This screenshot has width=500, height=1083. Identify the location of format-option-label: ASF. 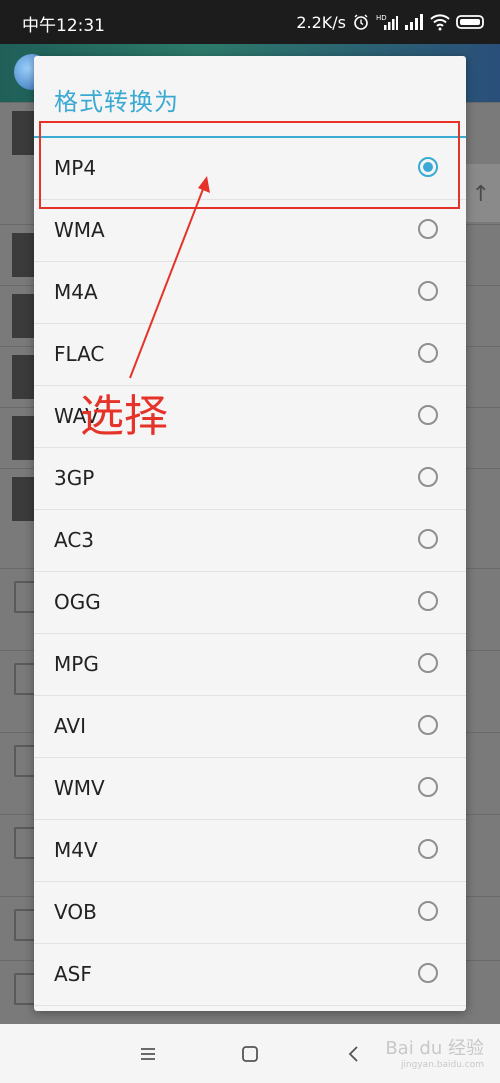
(73, 974).